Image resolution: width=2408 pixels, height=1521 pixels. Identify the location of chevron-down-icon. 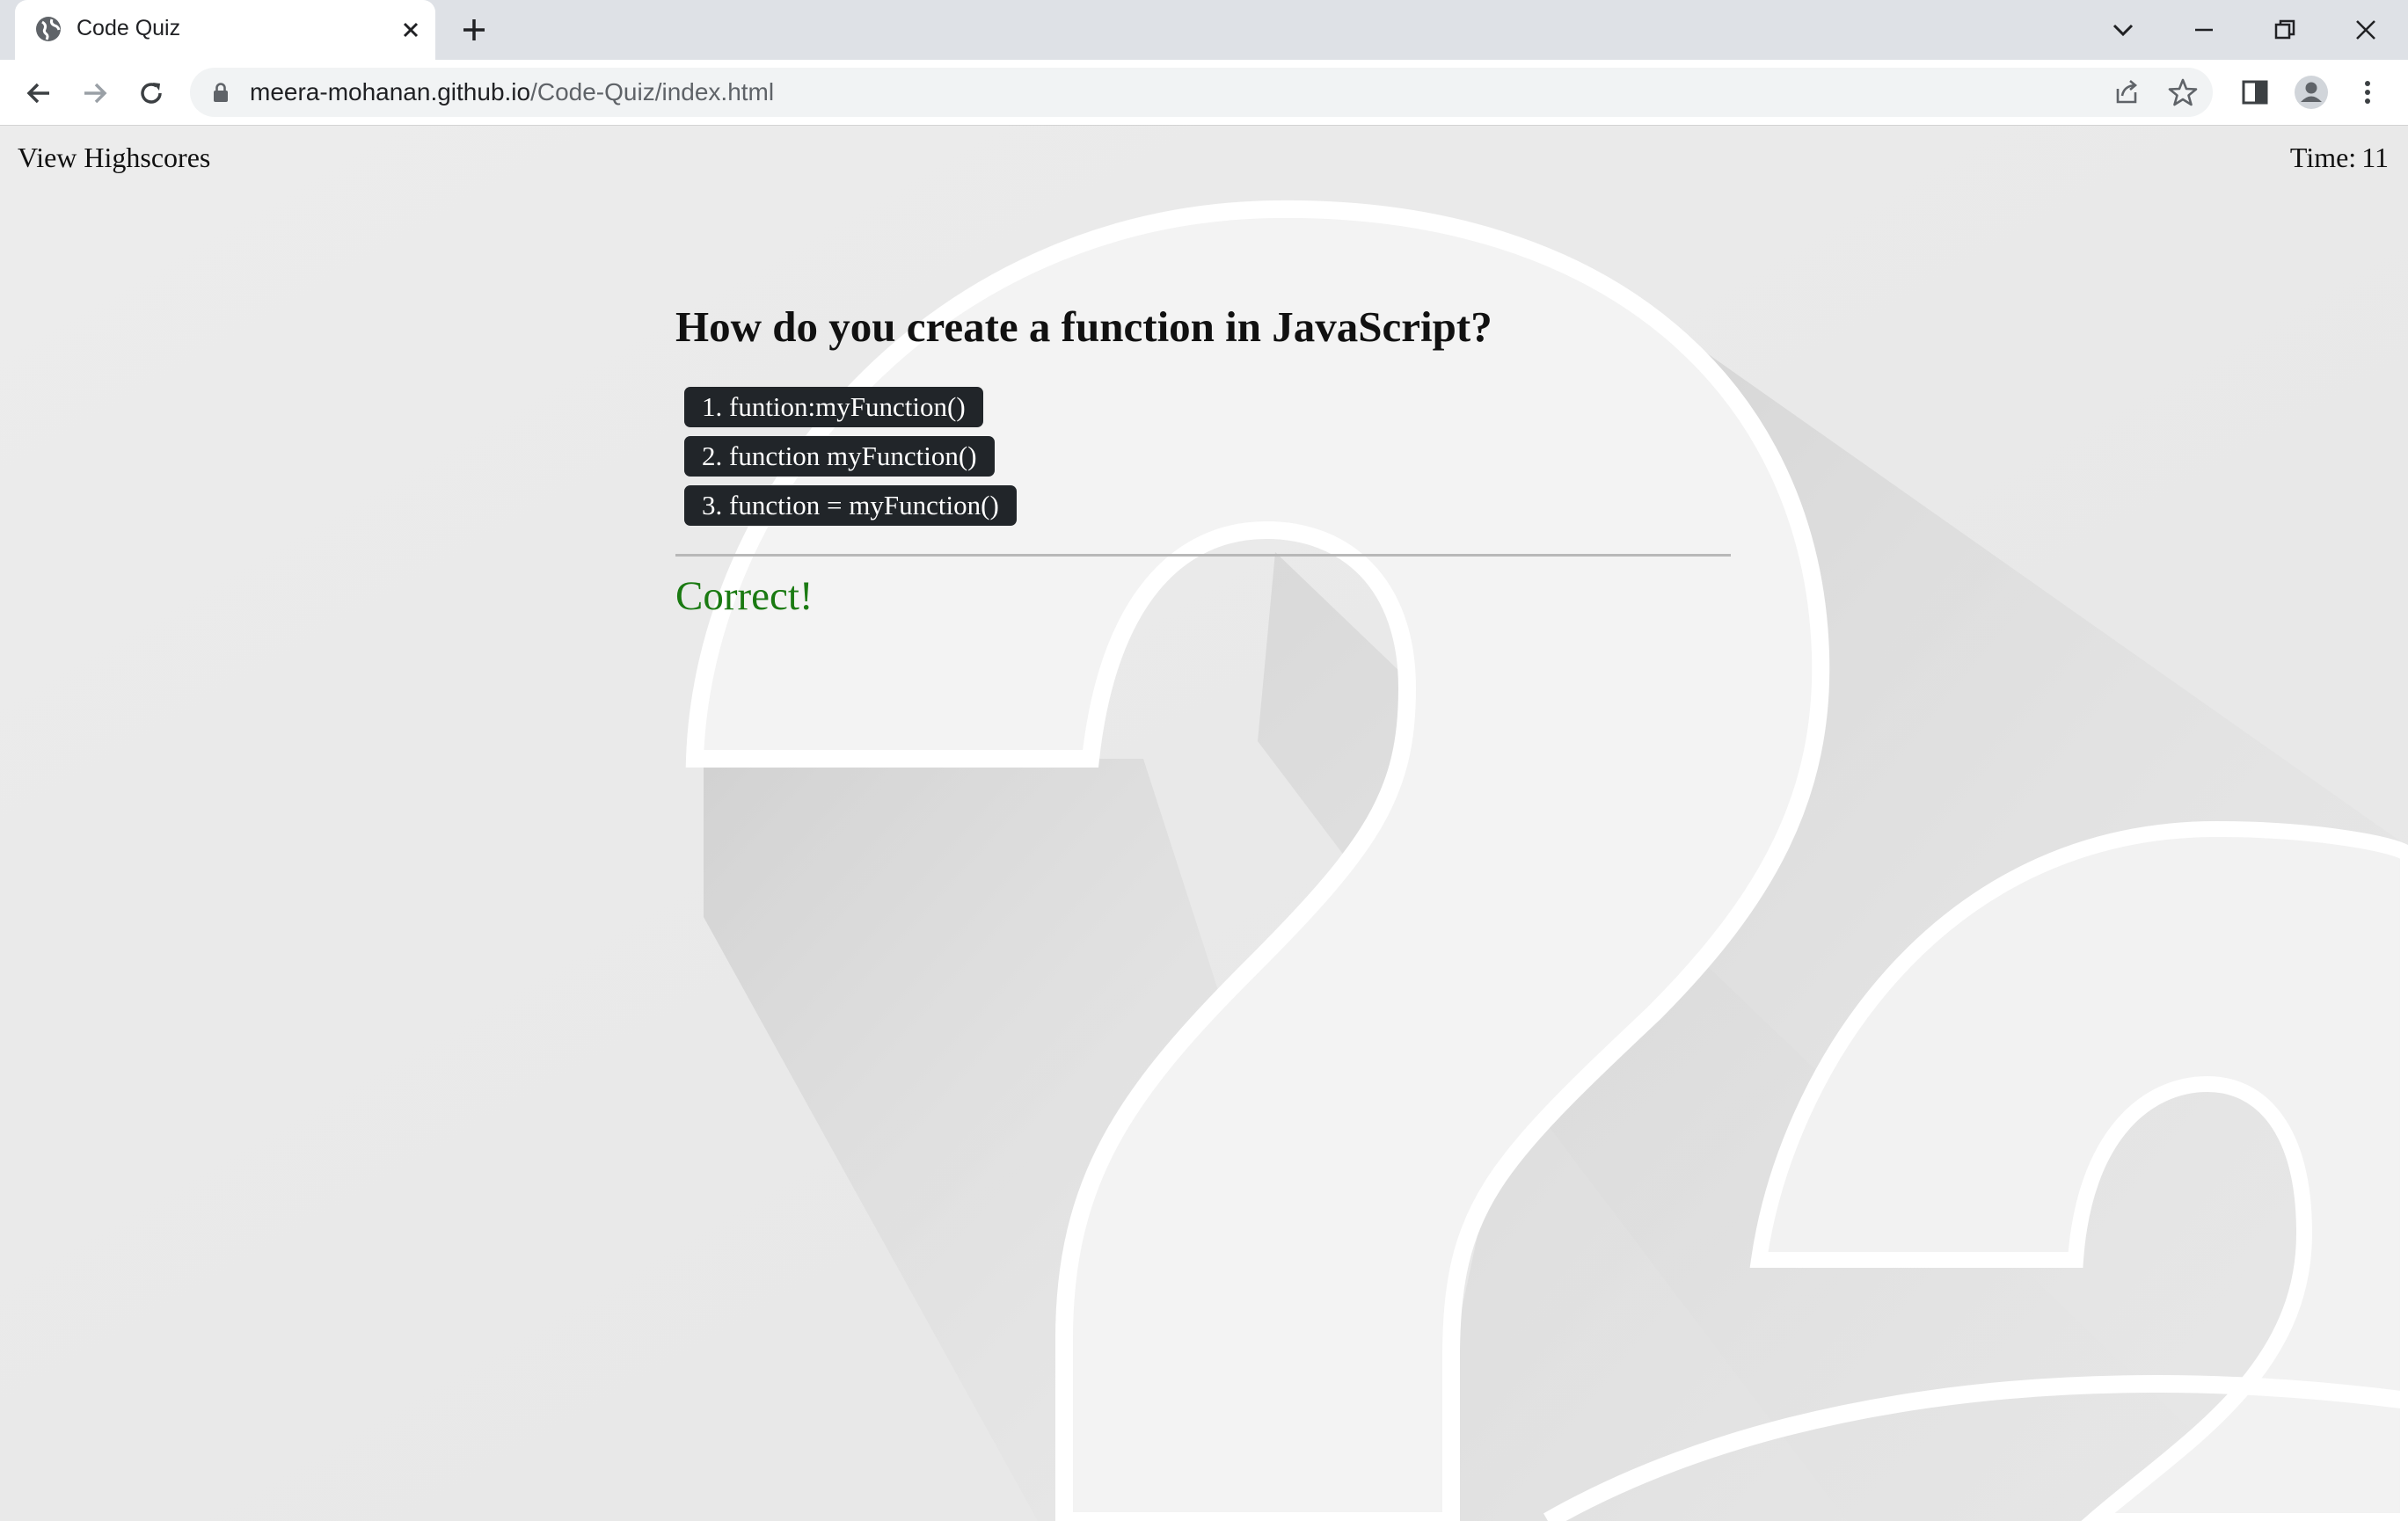
(2123, 30).